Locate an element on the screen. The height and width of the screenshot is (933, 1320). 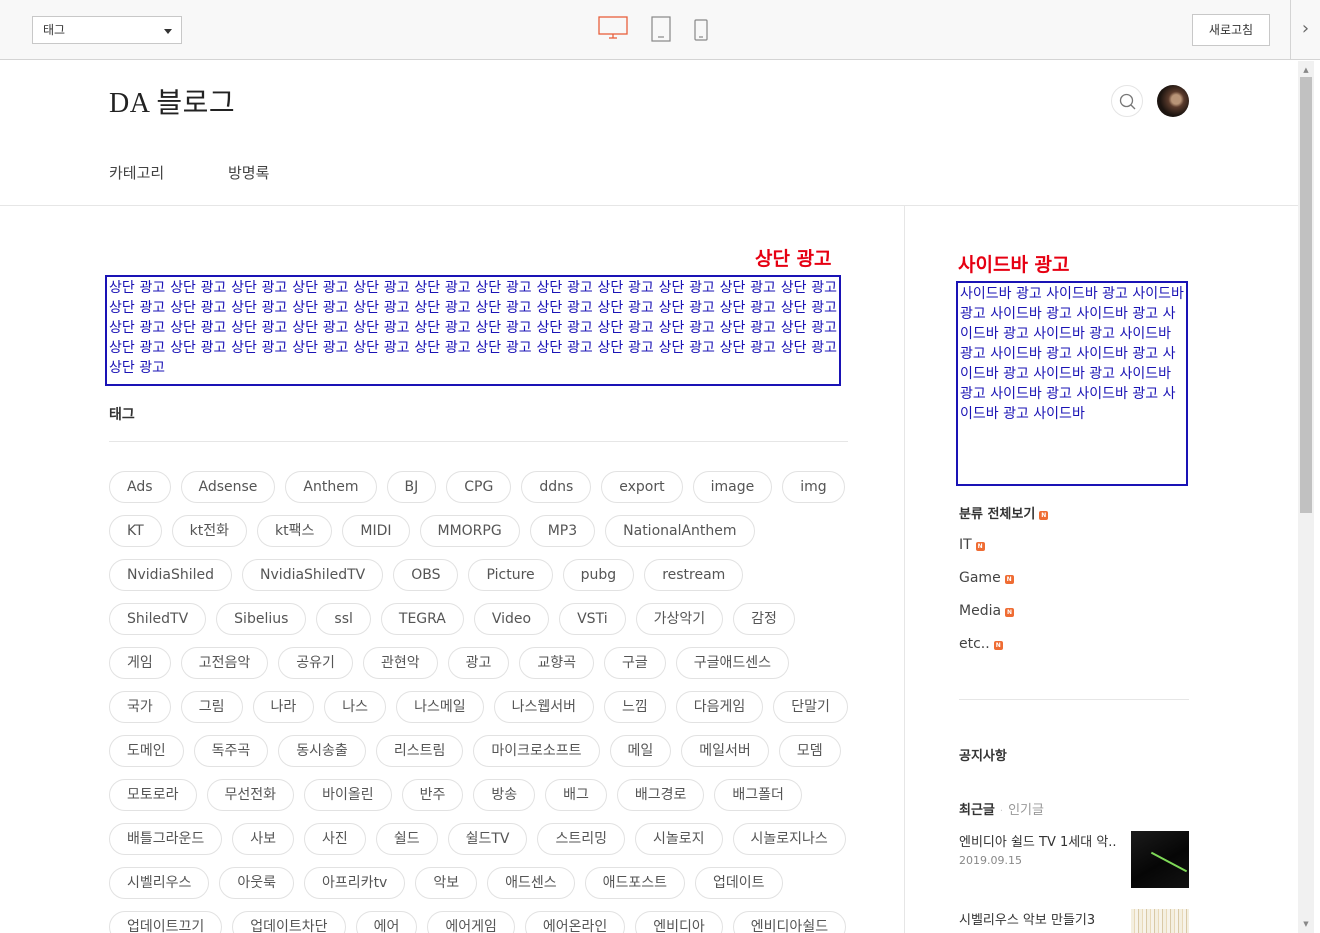
tag-item: 에어게임 is located at coordinates (471, 922).